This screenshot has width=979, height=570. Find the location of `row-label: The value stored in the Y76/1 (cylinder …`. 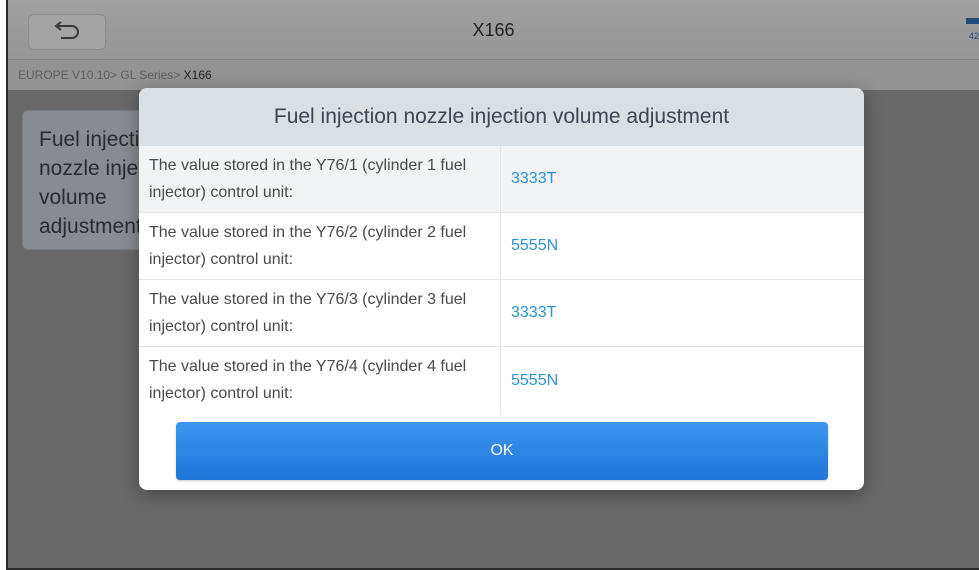

row-label: The value stored in the Y76/1 (cylinder … is located at coordinates (320, 179).